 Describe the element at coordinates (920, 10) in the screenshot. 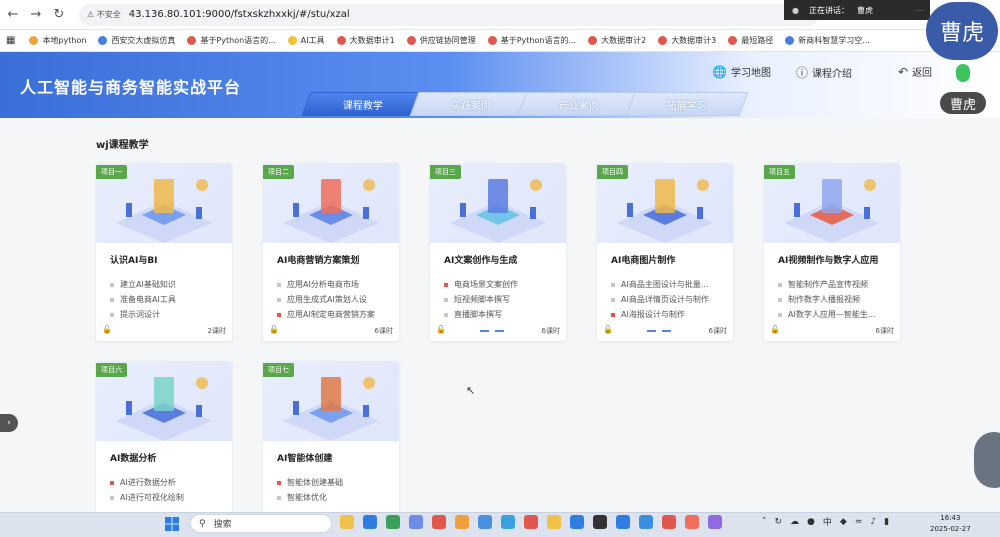

I see `more-icon: ⋯` at that location.